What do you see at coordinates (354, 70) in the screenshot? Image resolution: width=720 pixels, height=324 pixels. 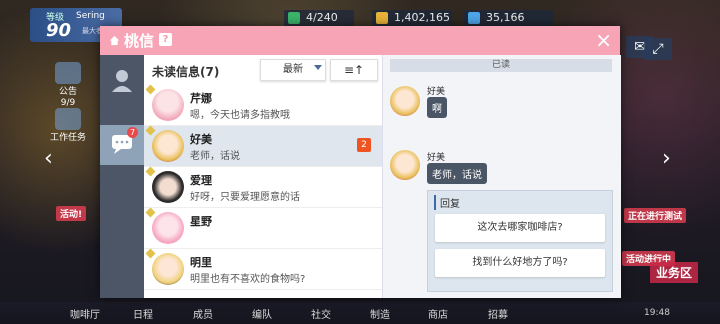 I see `sort-order-button: ≡↑` at bounding box center [354, 70].